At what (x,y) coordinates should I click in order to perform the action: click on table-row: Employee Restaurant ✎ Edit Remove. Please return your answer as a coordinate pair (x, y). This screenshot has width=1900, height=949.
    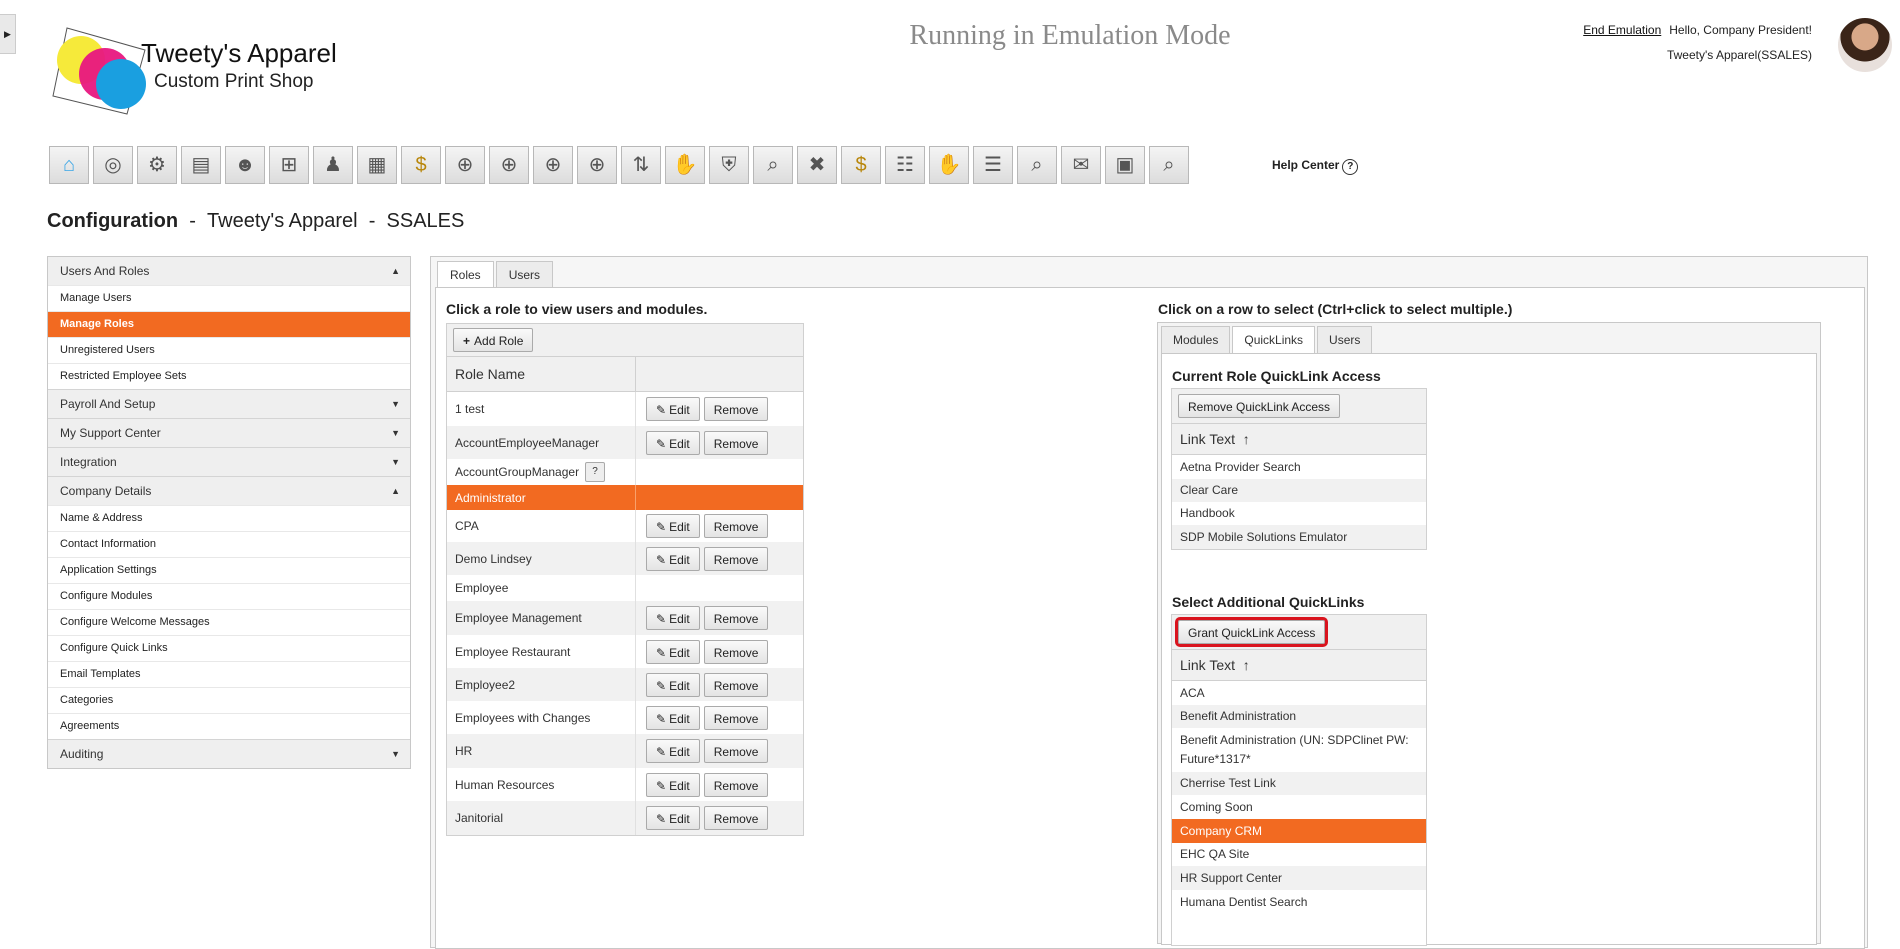
    Looking at the image, I should click on (625, 651).